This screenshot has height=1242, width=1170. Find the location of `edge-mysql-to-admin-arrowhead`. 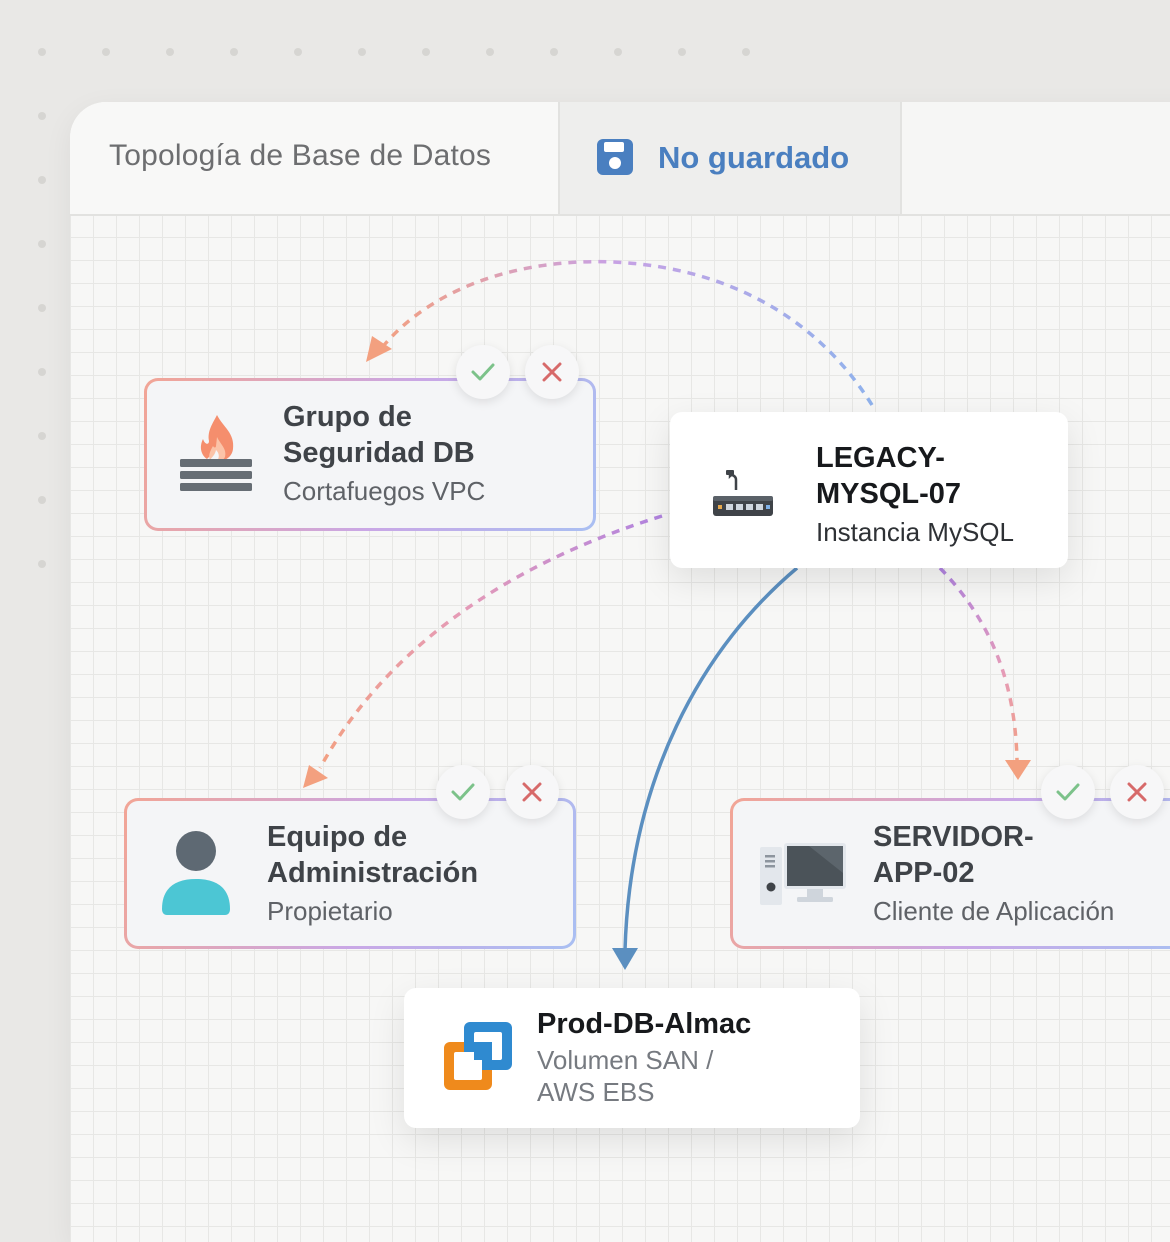

edge-mysql-to-admin-arrowhead is located at coordinates (315, 776).